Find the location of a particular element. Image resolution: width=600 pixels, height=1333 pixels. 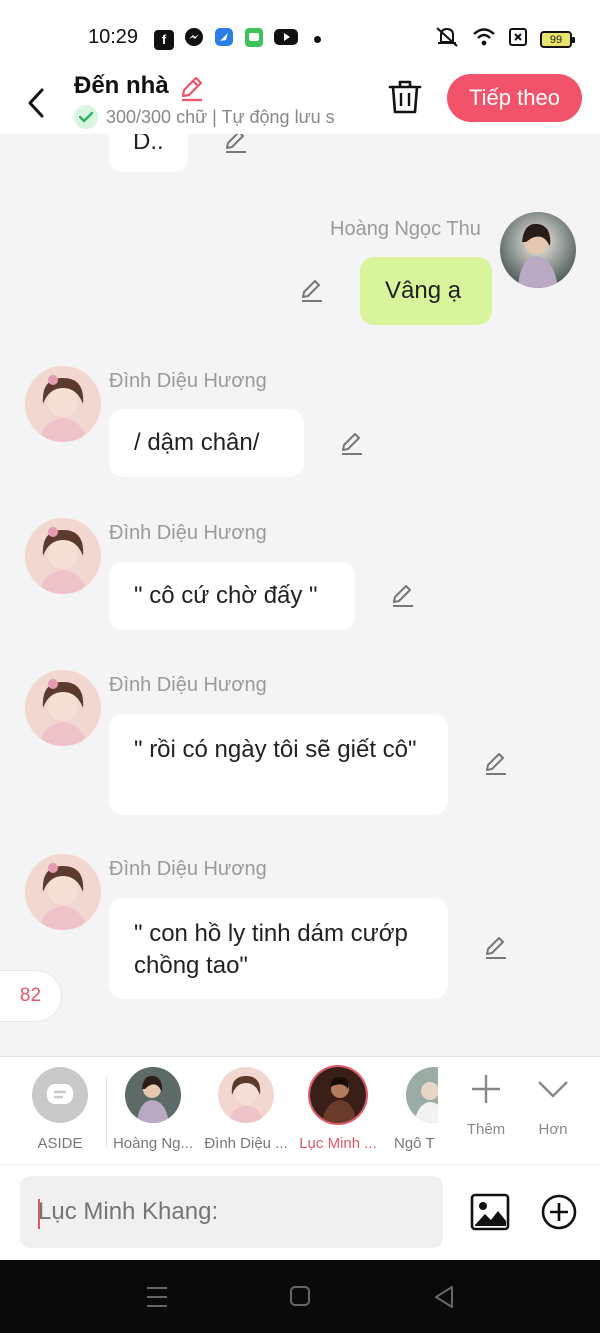

home-icon is located at coordinates (301, 1297).